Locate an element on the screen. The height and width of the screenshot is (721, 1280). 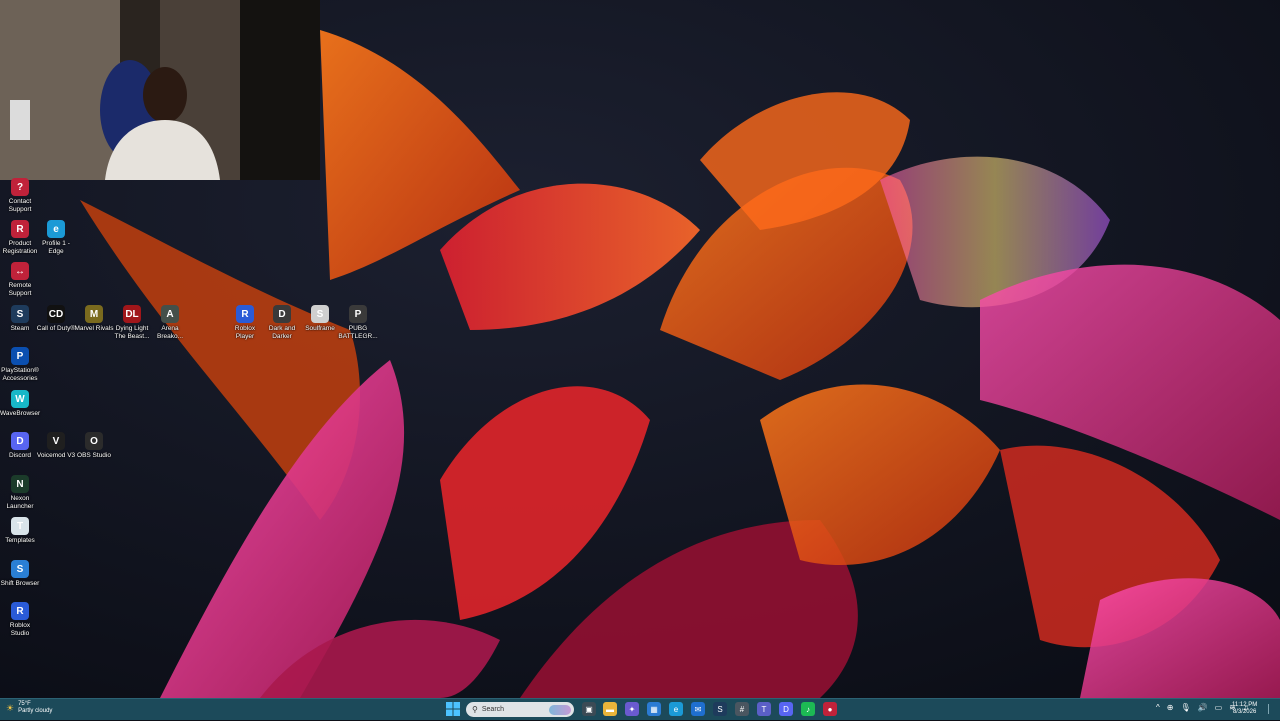
playstation-accessories-icon: P is located at coordinates (20, 356).